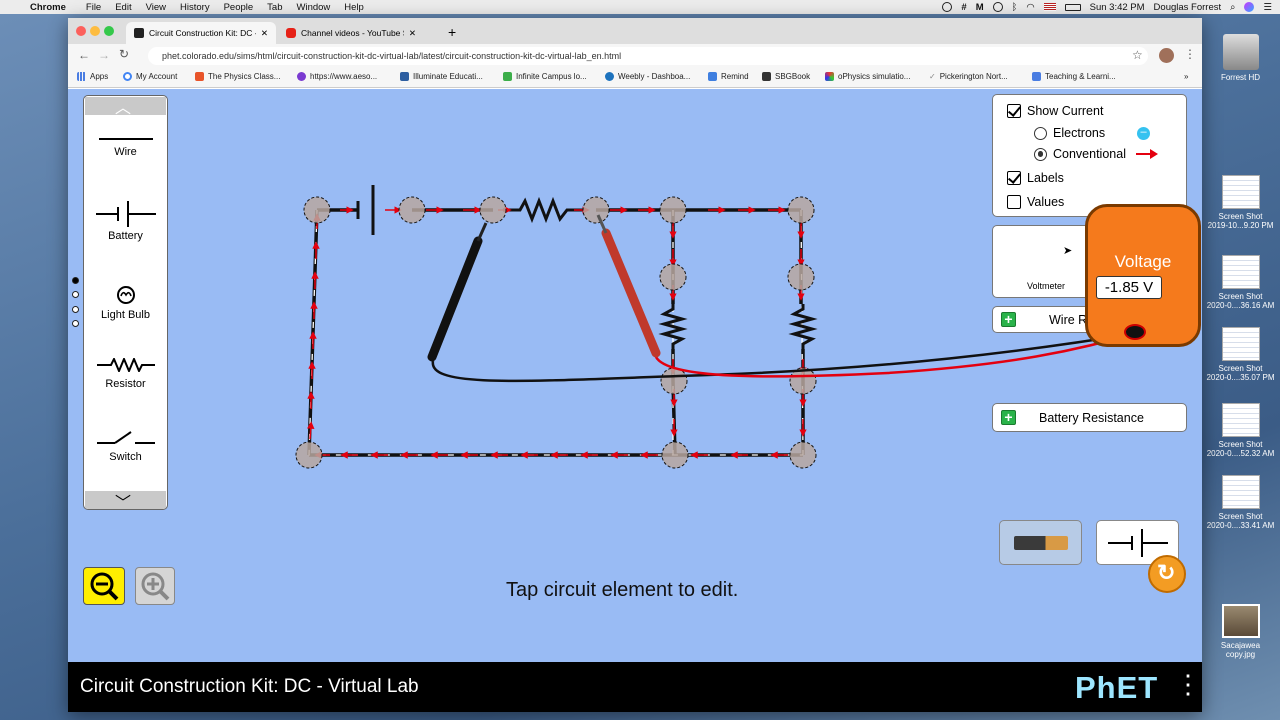  I want to click on desktop-file-1: Screen Shot 2019-10...9.20 PM, so click(1240, 202).